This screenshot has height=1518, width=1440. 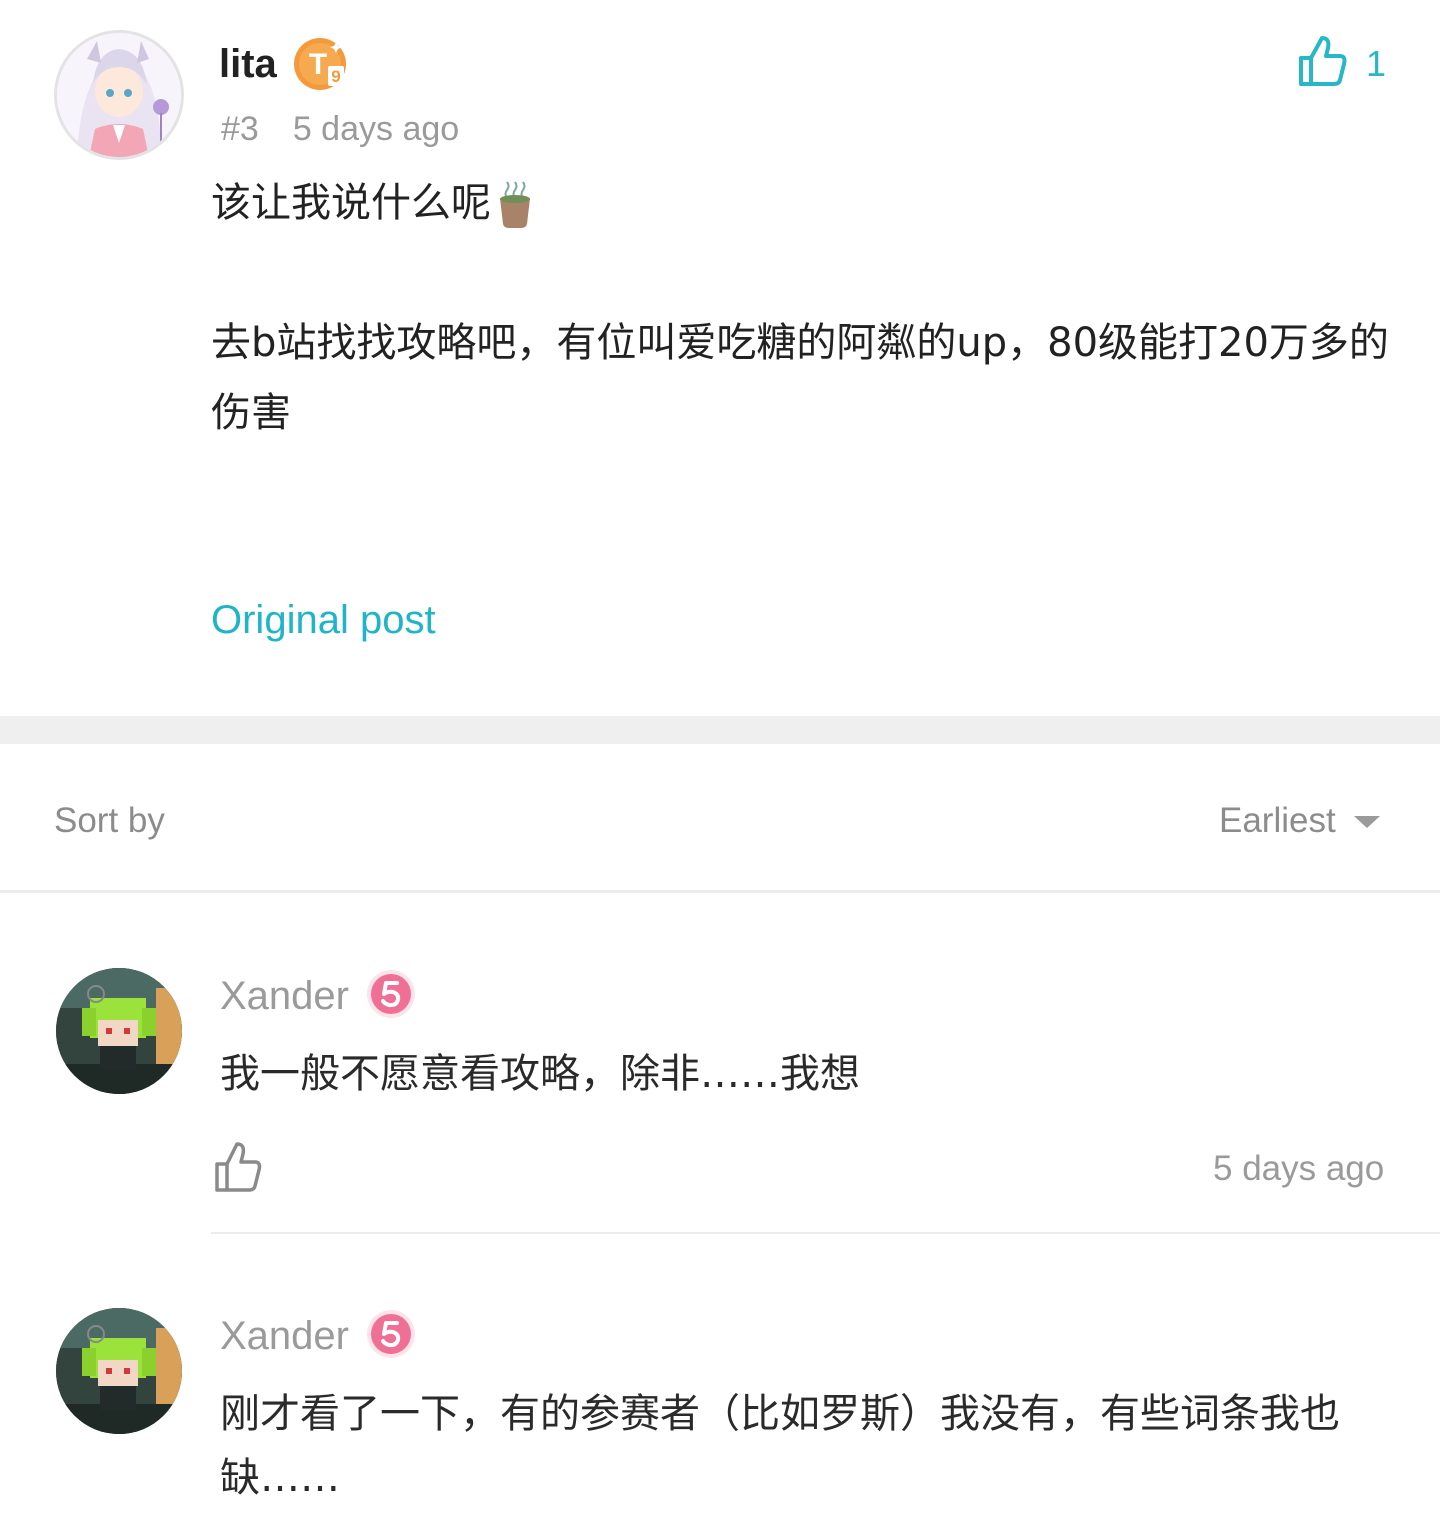 I want to click on reply-text: 我一般不愿意看攻略，除非……我想, so click(x=540, y=1074).